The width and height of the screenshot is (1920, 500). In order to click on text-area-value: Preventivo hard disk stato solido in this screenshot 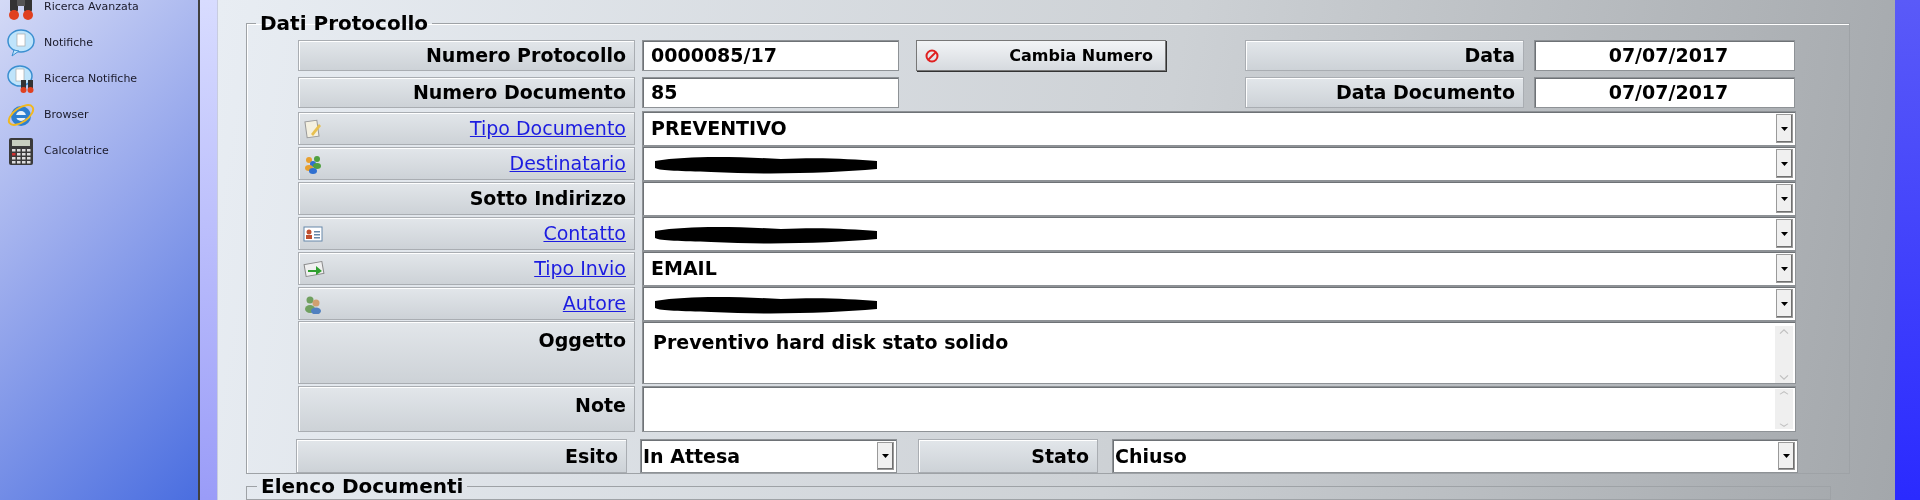, I will do `click(831, 342)`.